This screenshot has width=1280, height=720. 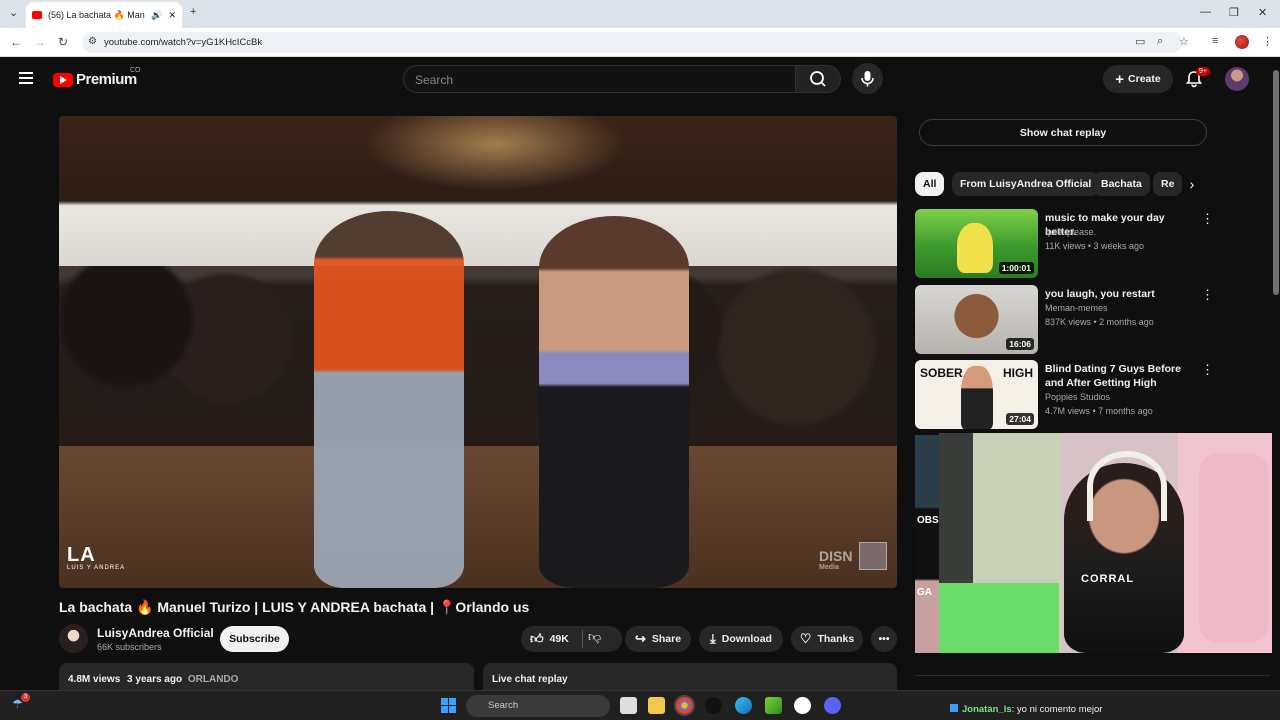 I want to click on close-window-icon: ✕, so click(x=1262, y=12).